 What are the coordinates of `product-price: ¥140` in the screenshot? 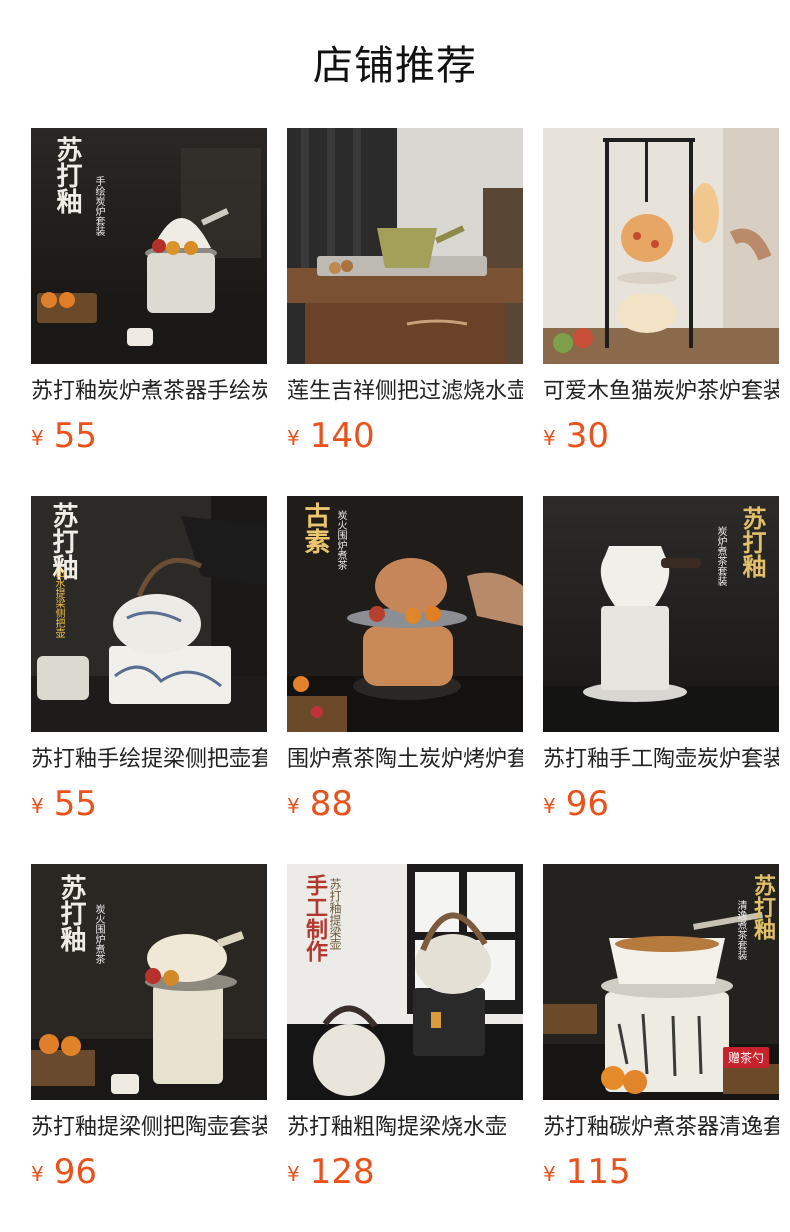 It's located at (331, 436).